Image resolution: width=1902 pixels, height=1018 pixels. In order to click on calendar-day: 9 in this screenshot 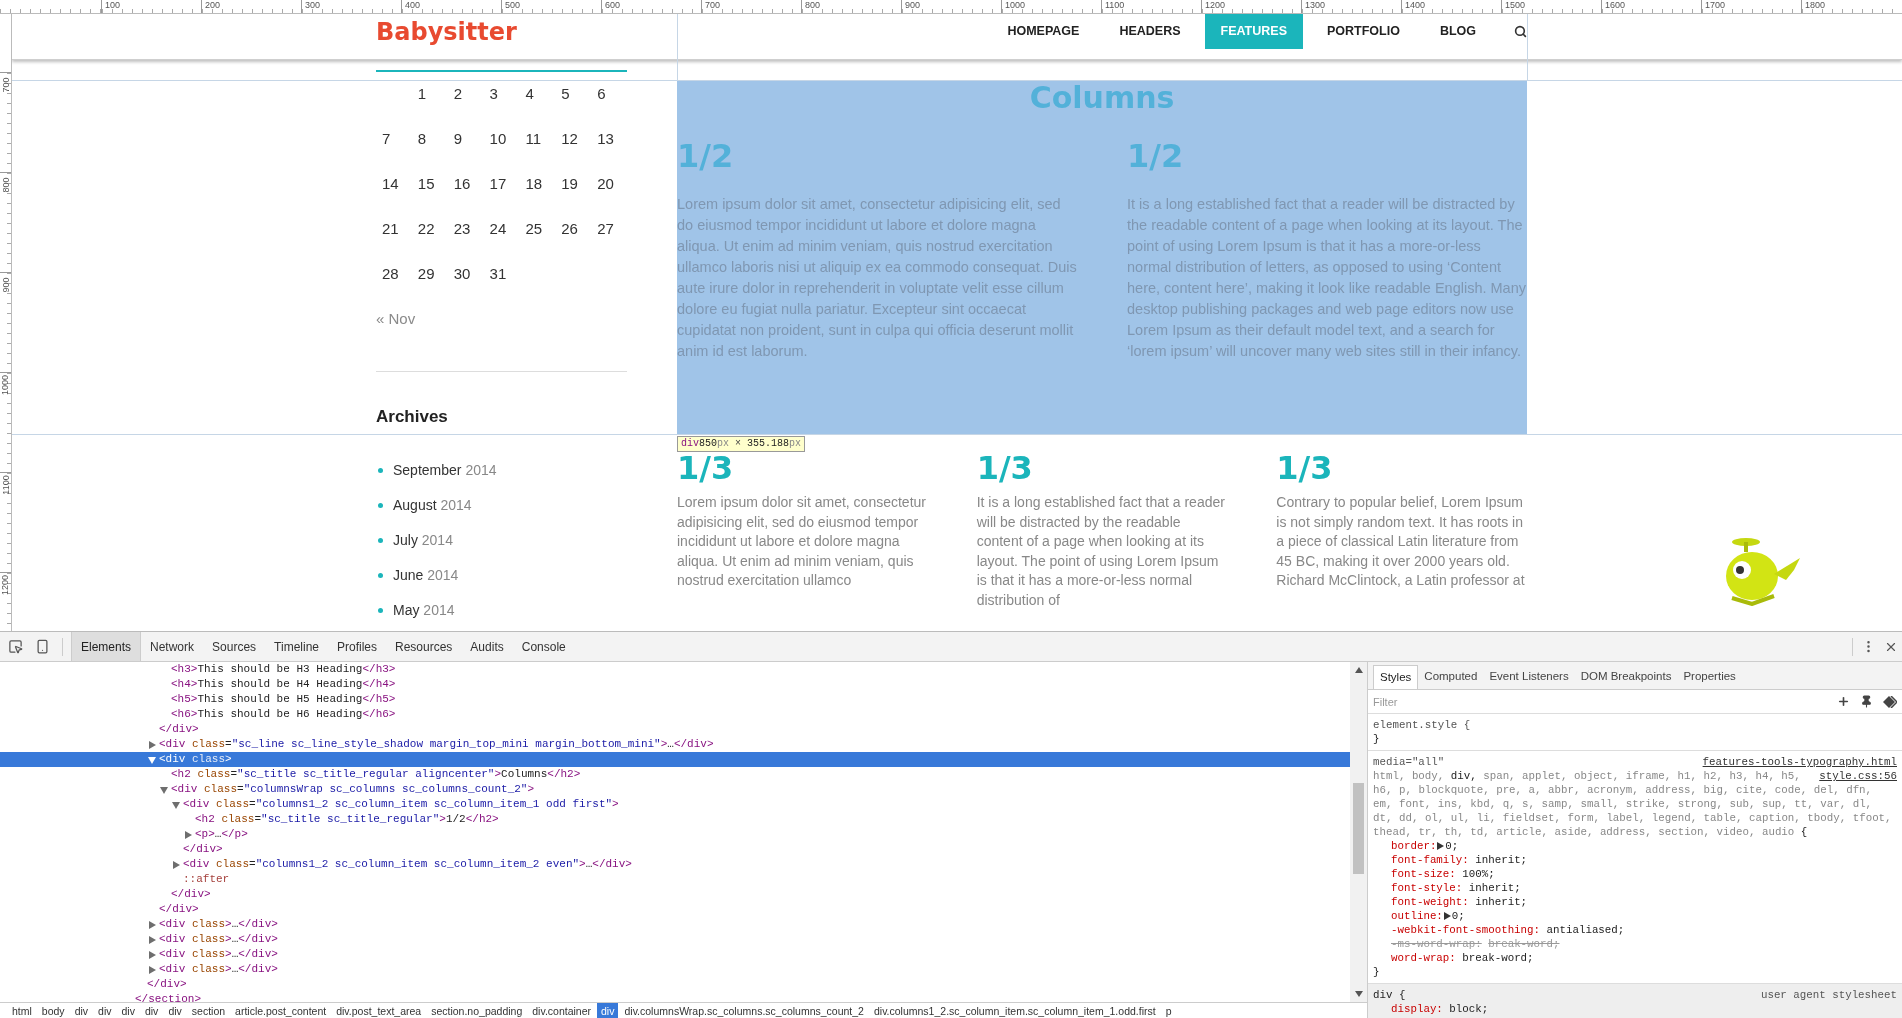, I will do `click(458, 139)`.